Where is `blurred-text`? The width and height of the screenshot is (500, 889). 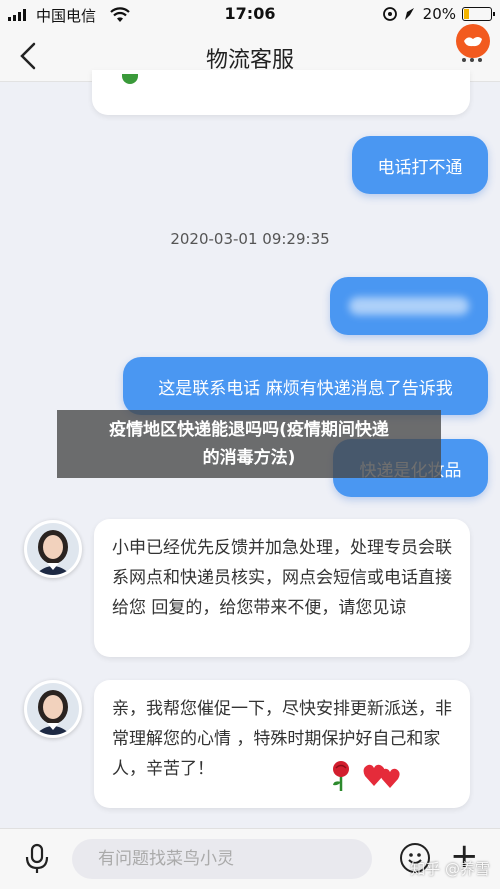
blurred-text is located at coordinates (409, 306).